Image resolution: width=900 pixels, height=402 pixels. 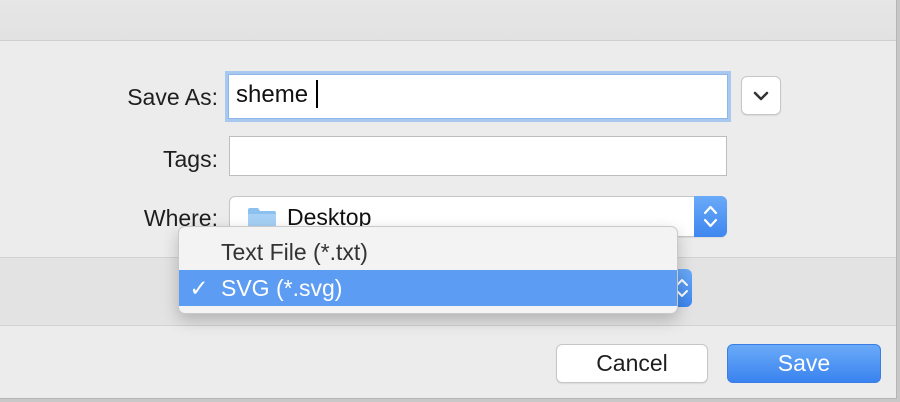 What do you see at coordinates (190, 159) in the screenshot?
I see `tags-label: Tags:` at bounding box center [190, 159].